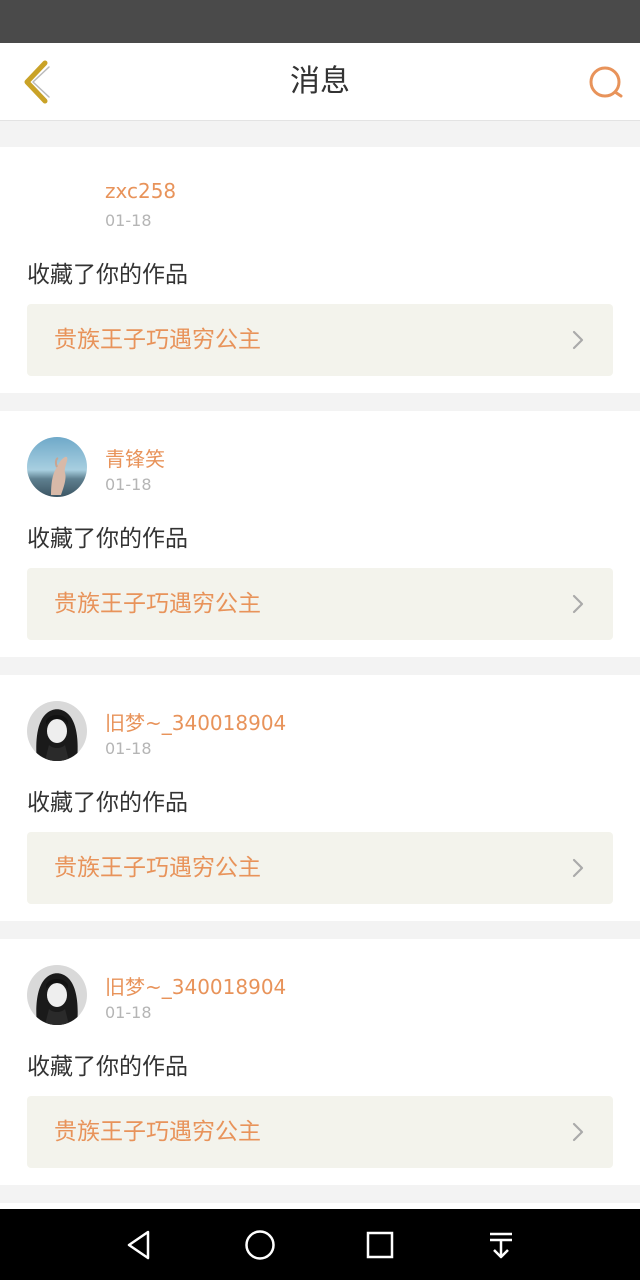 The width and height of the screenshot is (640, 1280). I want to click on page-title: 消息, so click(320, 81).